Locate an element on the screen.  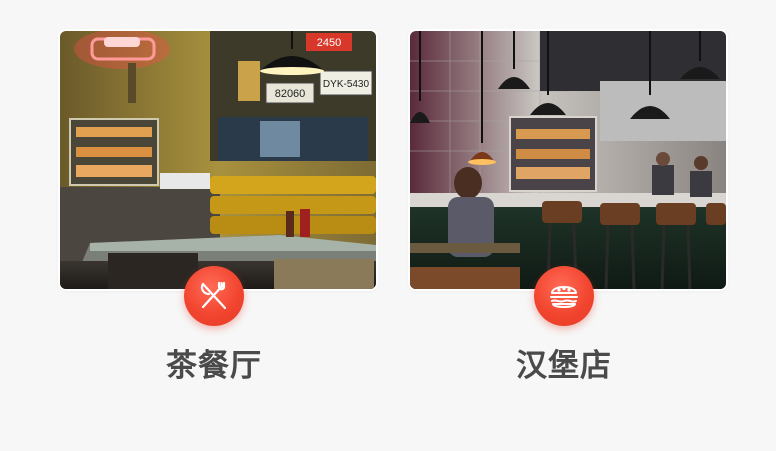
hamburger-icon is located at coordinates (564, 297).